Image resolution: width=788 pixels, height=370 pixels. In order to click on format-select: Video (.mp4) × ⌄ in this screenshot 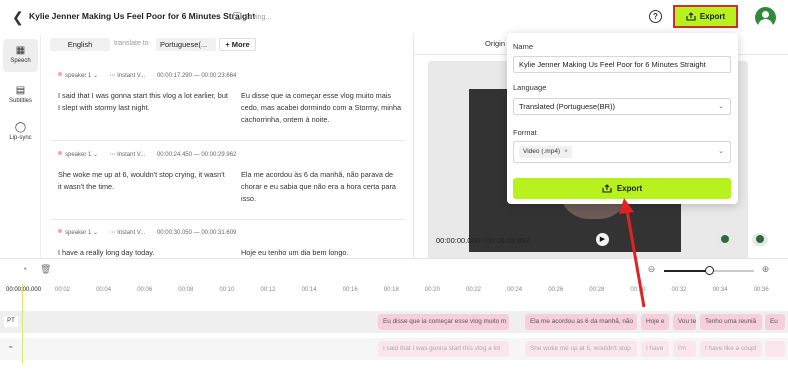, I will do `click(622, 152)`.